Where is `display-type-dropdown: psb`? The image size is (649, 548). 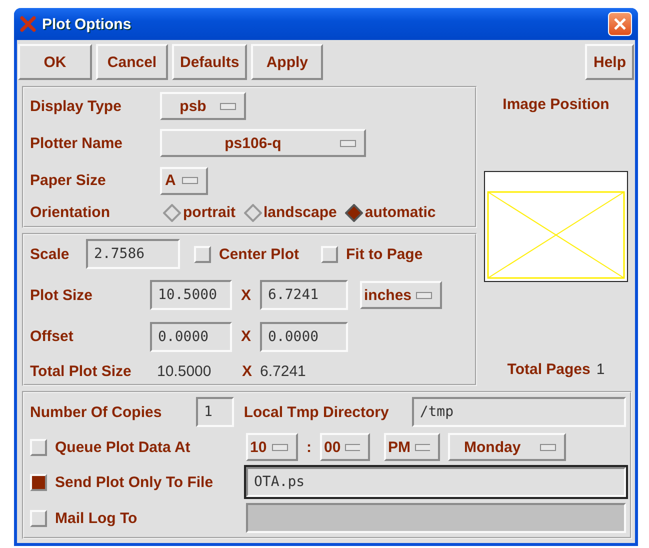
display-type-dropdown: psb is located at coordinates (203, 106).